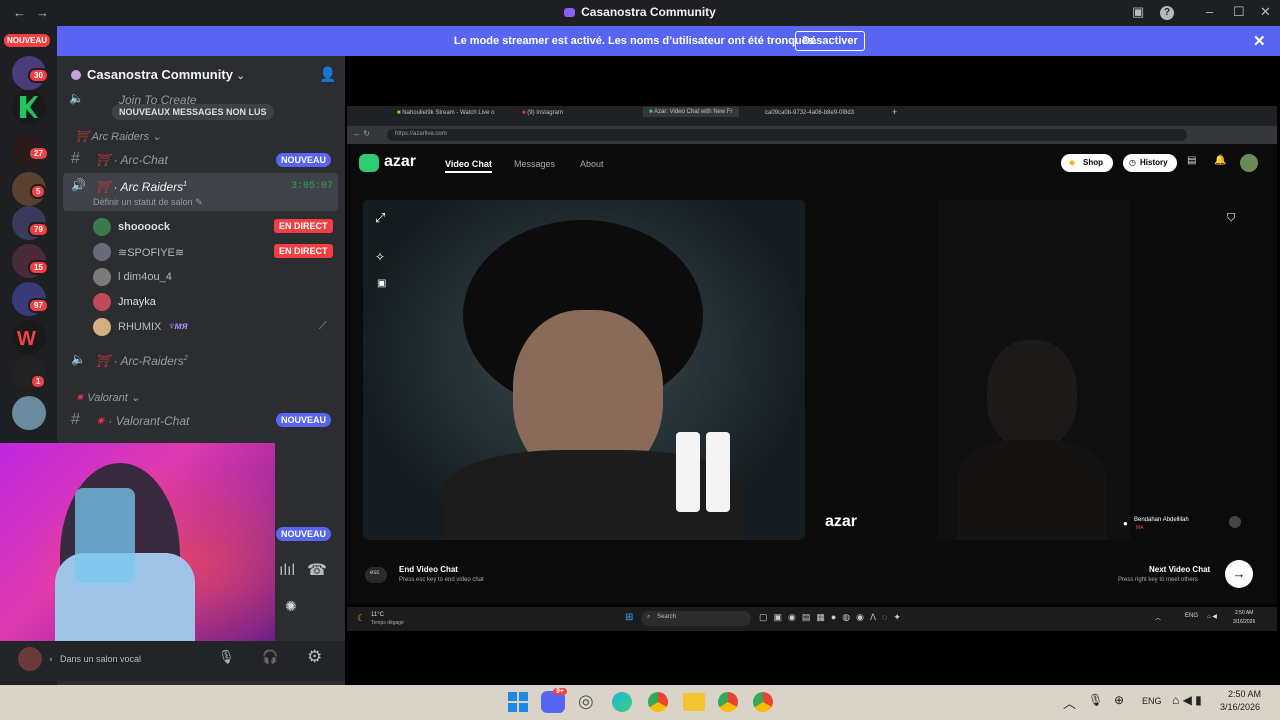 This screenshot has height=720, width=1280. Describe the element at coordinates (640, 12) in the screenshot. I see `window-title: Casanostra Community` at that location.